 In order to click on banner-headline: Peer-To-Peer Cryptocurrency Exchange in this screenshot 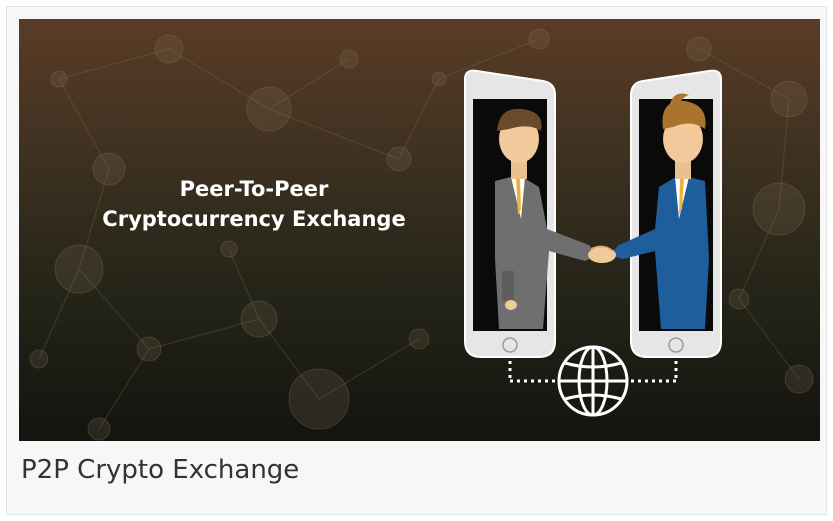, I will do `click(254, 204)`.